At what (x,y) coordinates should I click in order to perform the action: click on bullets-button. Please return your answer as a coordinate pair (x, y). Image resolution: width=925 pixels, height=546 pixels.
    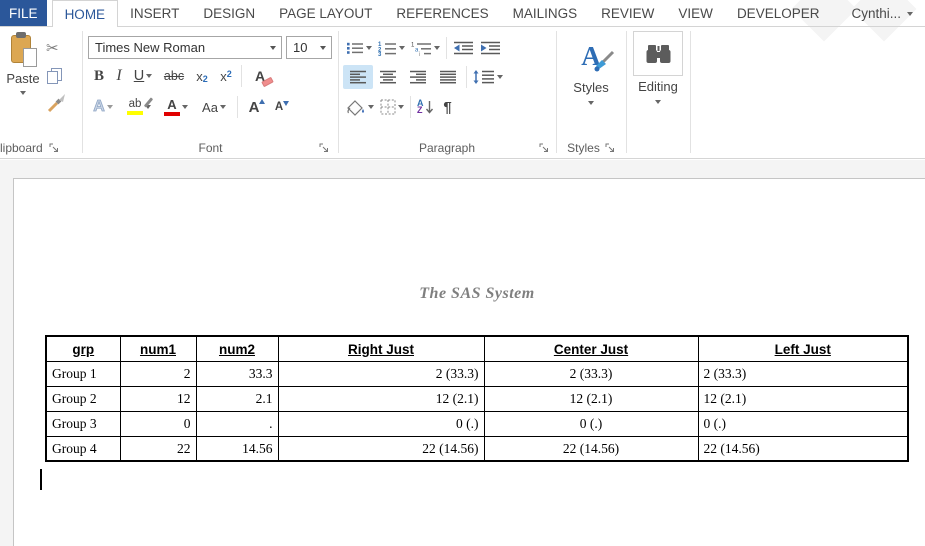
    Looking at the image, I should click on (359, 48).